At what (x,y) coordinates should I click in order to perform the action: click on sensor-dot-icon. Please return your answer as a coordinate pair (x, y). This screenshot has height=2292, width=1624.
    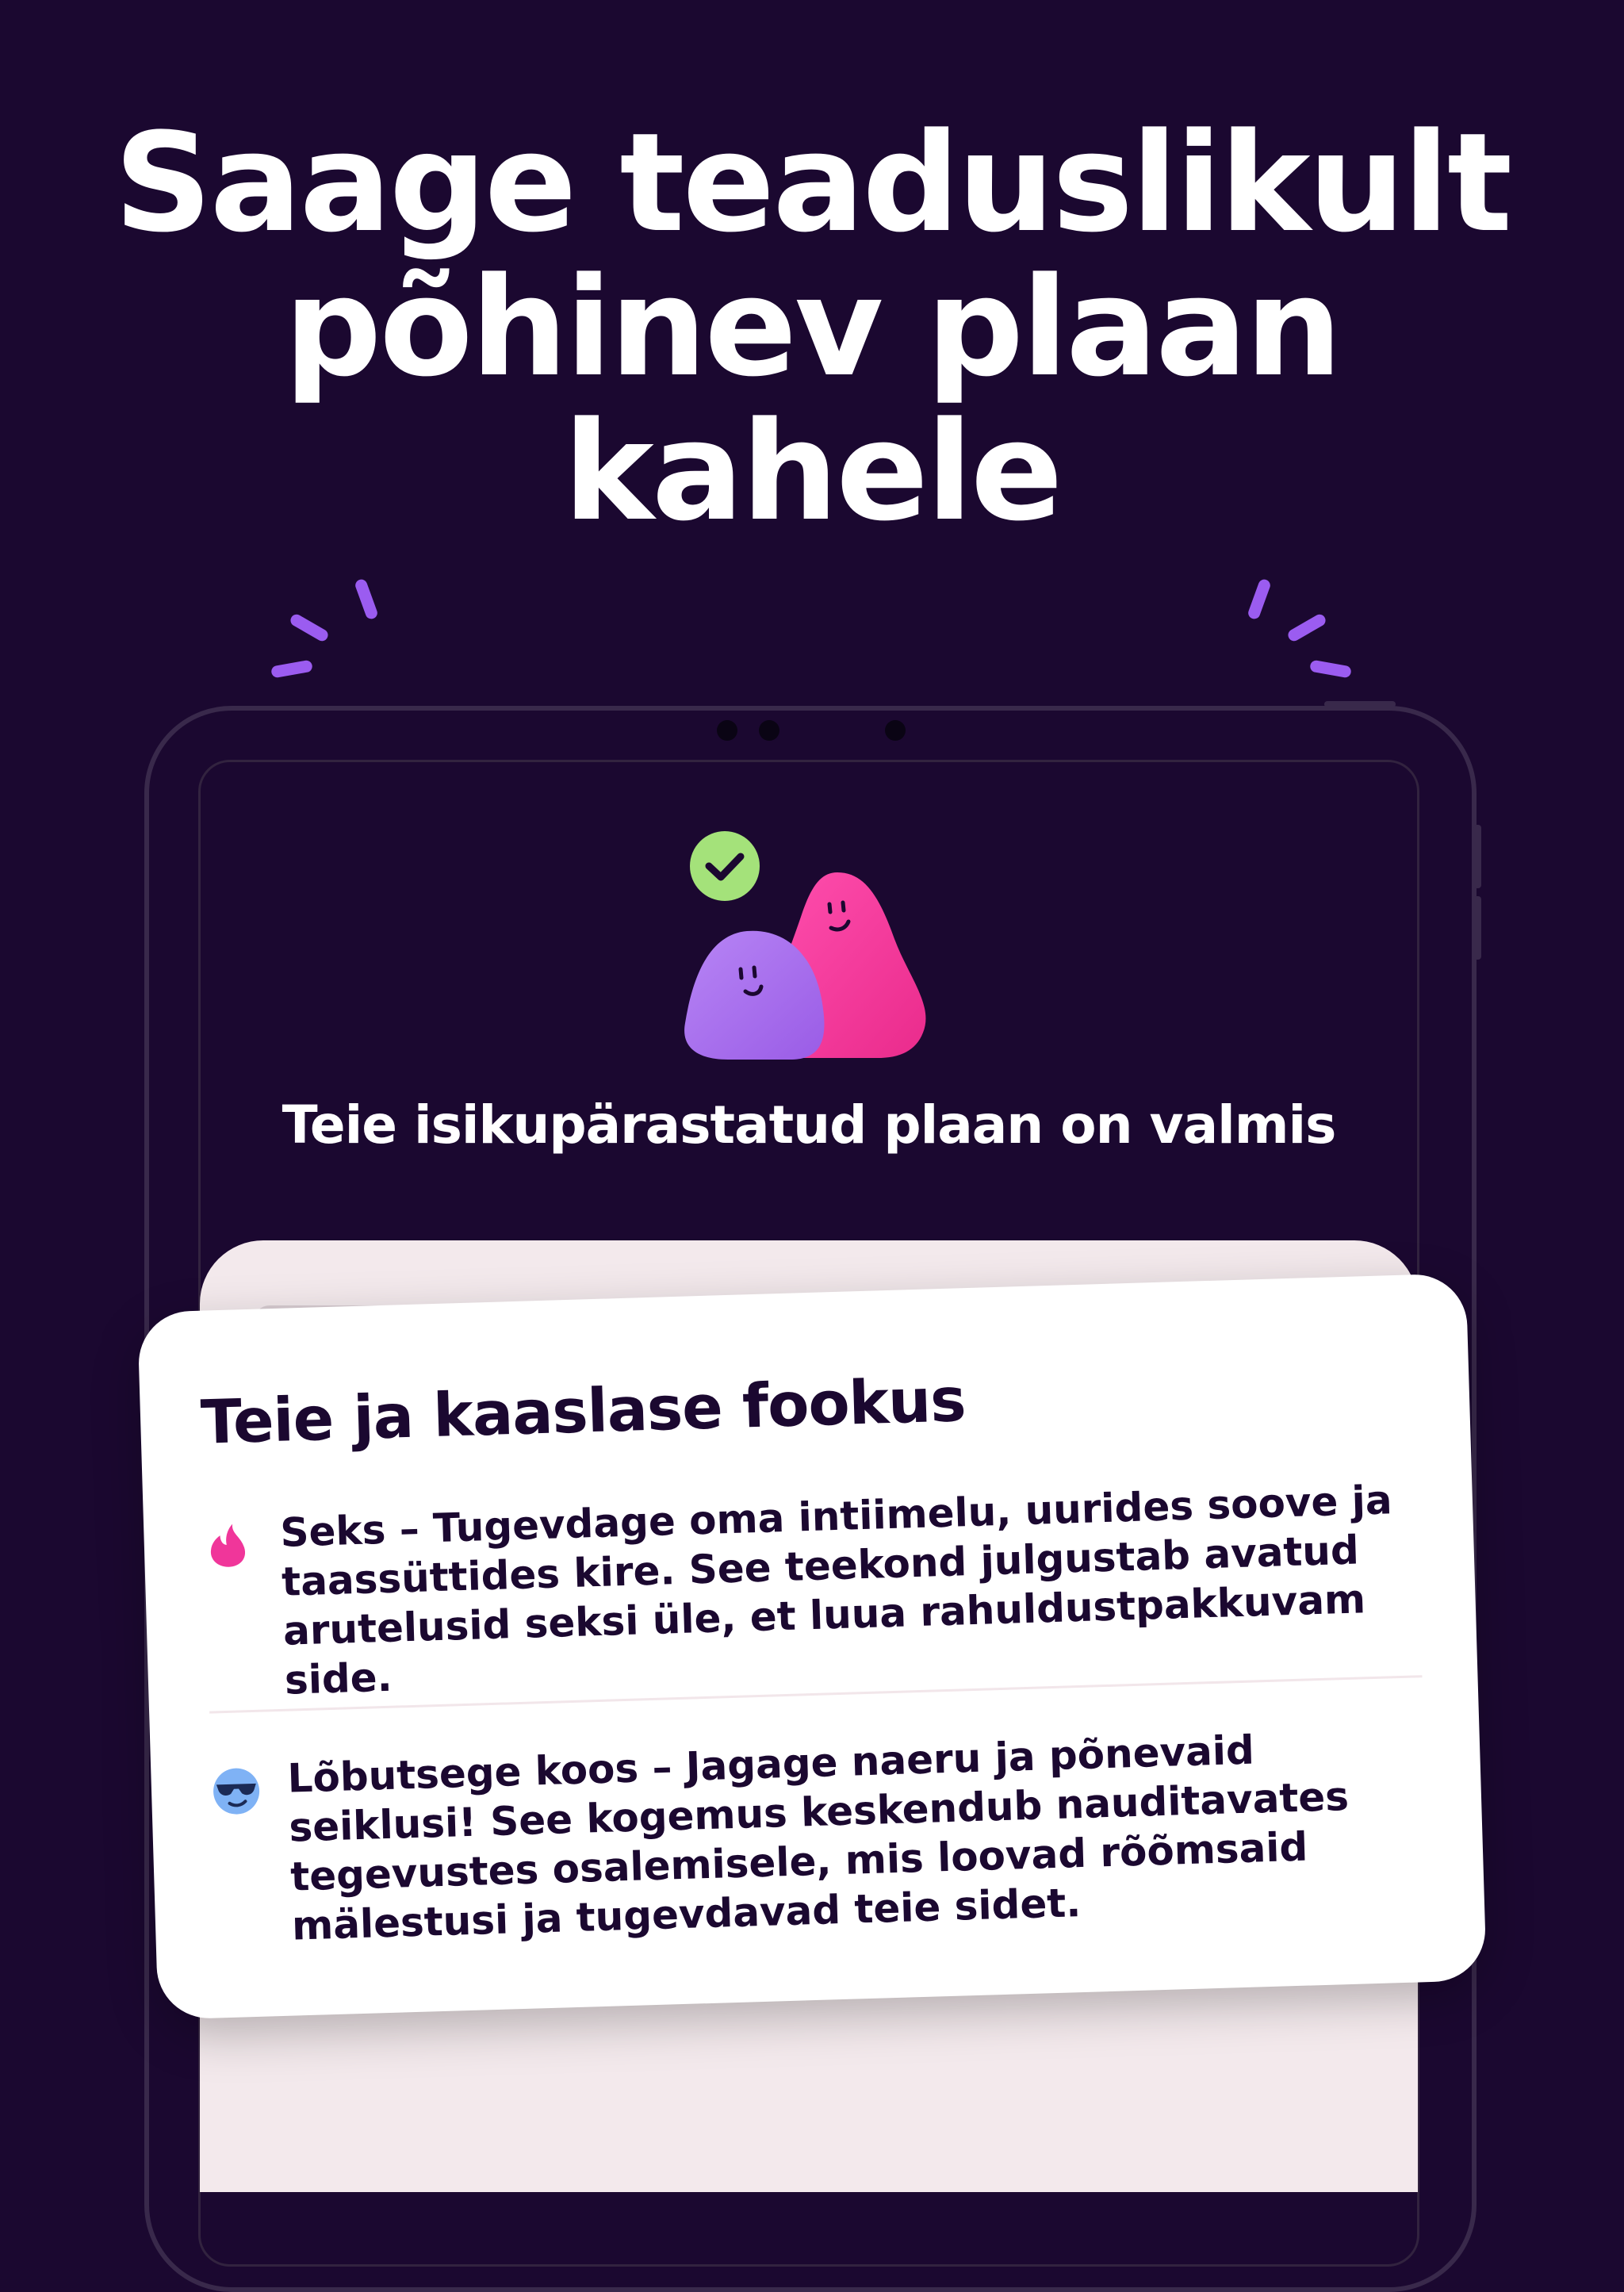
    Looking at the image, I should click on (895, 731).